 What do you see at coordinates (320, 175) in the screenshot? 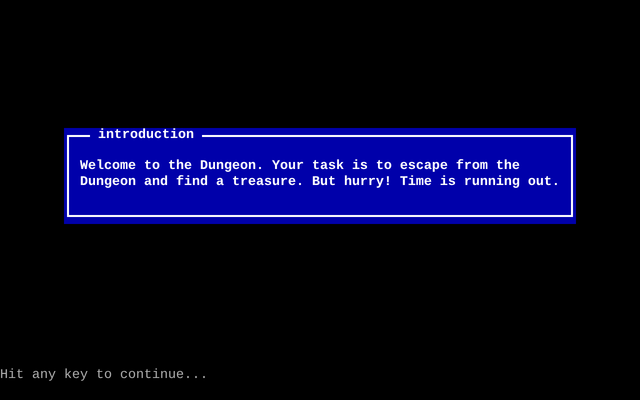
I see `dialog-message: Welcome to the Dungeon. Your task is to escape from the Dungeon and find a treasure. But hurry! Time is running out.` at bounding box center [320, 175].